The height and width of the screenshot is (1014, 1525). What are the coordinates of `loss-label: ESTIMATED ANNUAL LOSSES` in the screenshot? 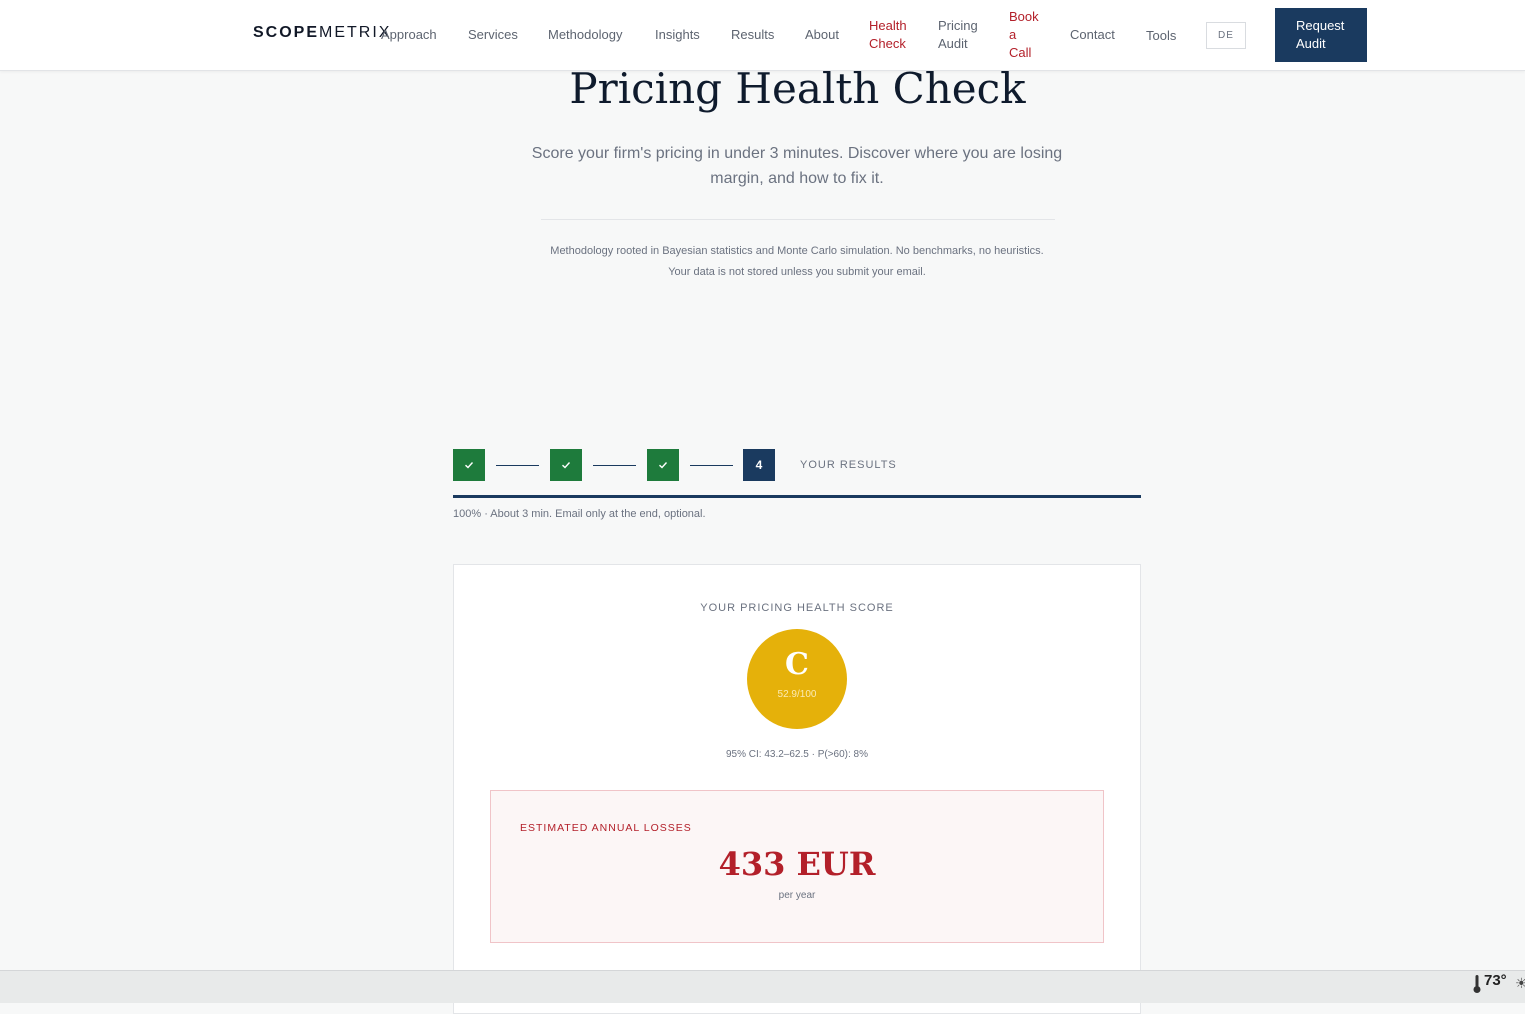 It's located at (606, 828).